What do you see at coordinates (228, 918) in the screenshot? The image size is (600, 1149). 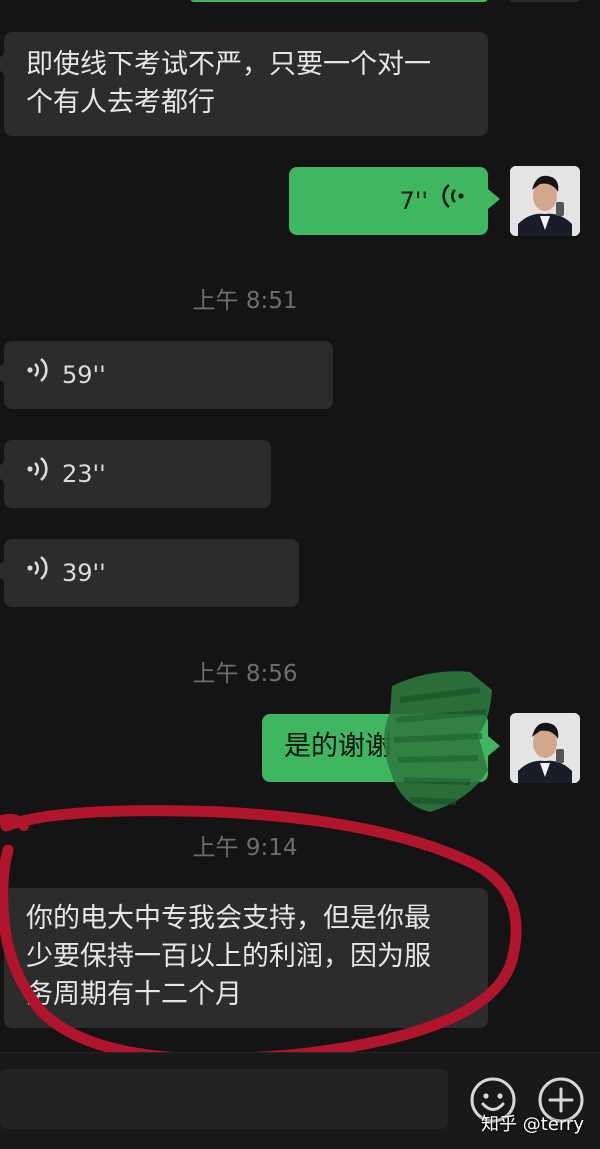 I see `message-line: 你的电大中专我会支持，但是你最` at bounding box center [228, 918].